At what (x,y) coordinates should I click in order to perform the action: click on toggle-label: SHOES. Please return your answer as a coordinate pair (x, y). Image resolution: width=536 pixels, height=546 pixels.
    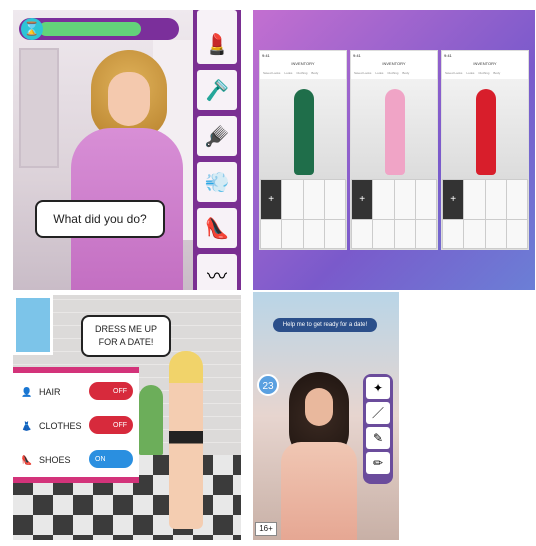
    Looking at the image, I should click on (55, 460).